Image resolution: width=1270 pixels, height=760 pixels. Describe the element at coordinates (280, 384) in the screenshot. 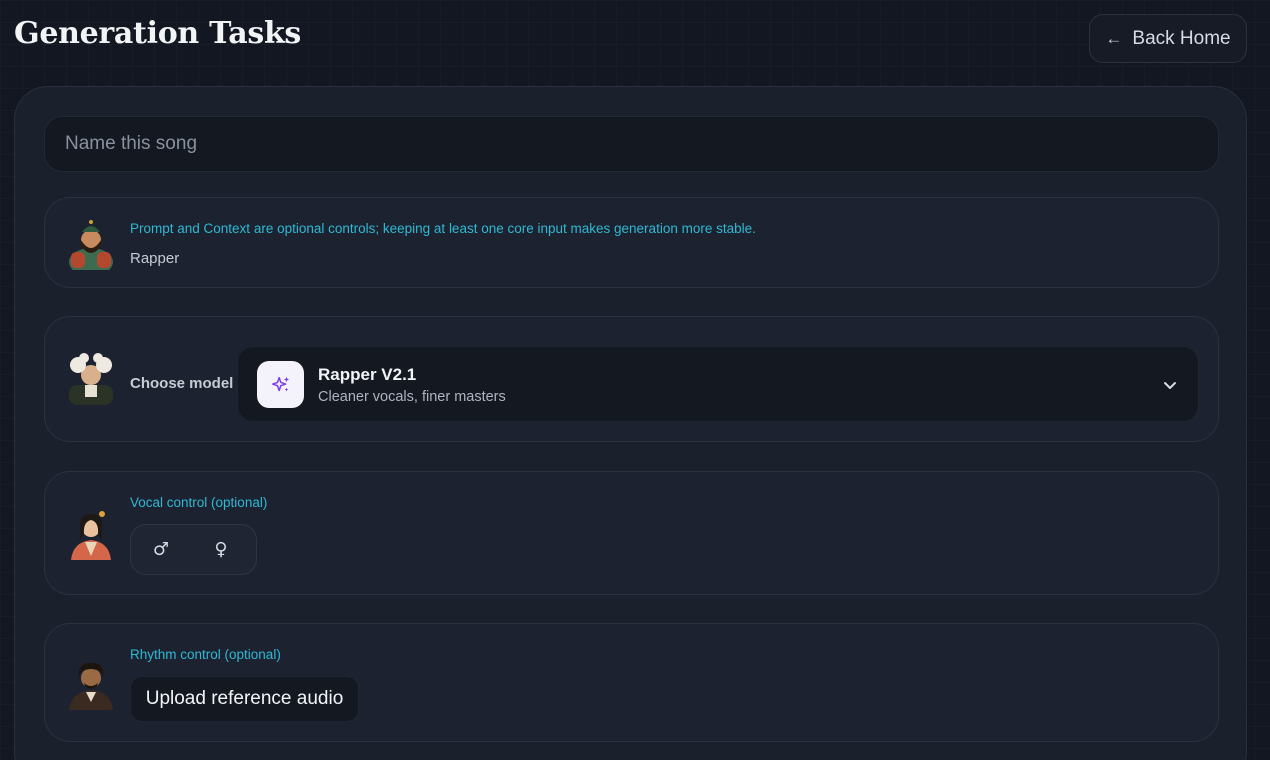

I see `sparkles-icon` at that location.